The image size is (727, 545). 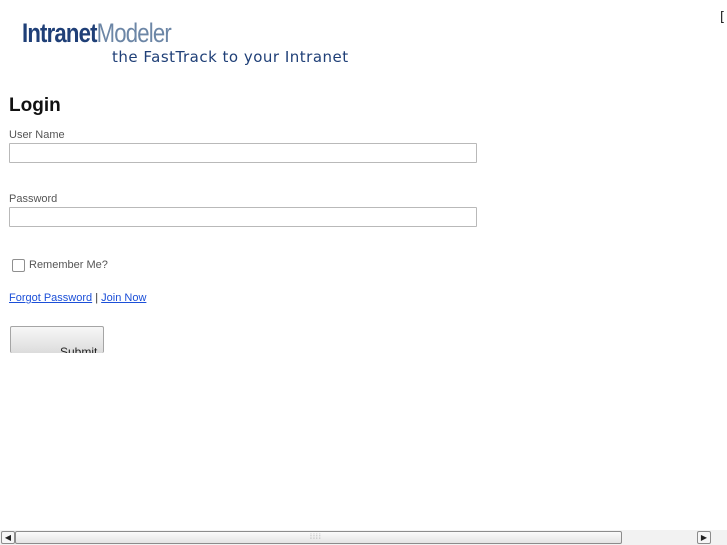 I want to click on logo-wordmark: IntranetModeler, so click(x=97, y=33).